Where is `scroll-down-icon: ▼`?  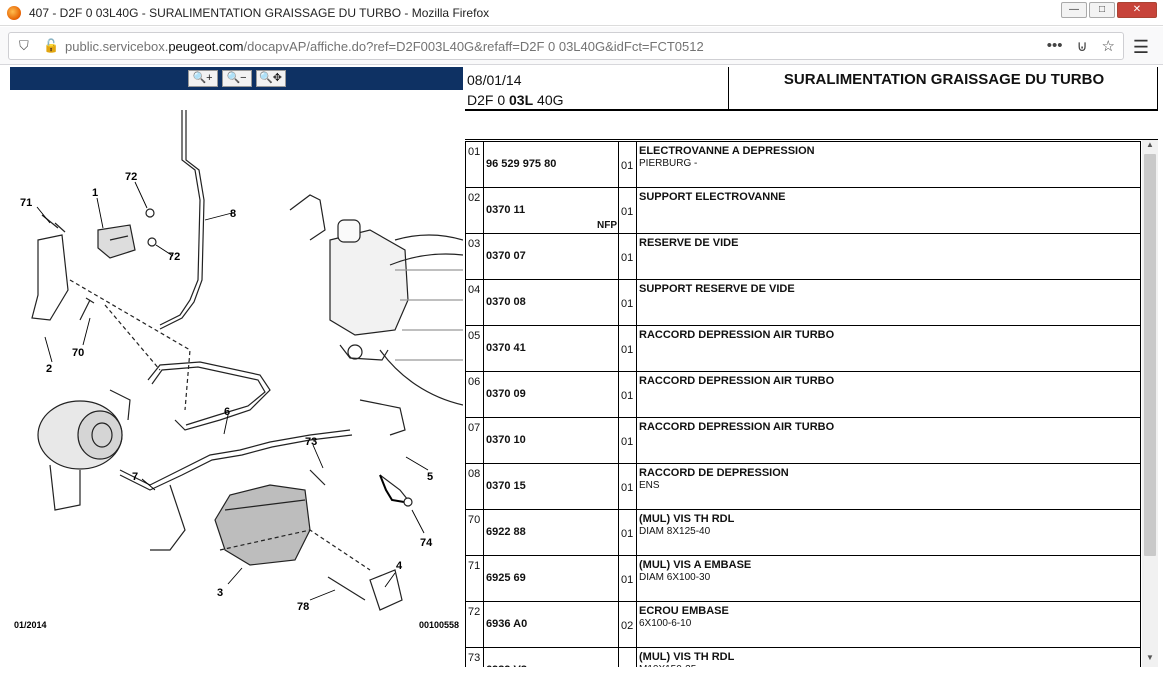 scroll-down-icon: ▼ is located at coordinates (1150, 660).